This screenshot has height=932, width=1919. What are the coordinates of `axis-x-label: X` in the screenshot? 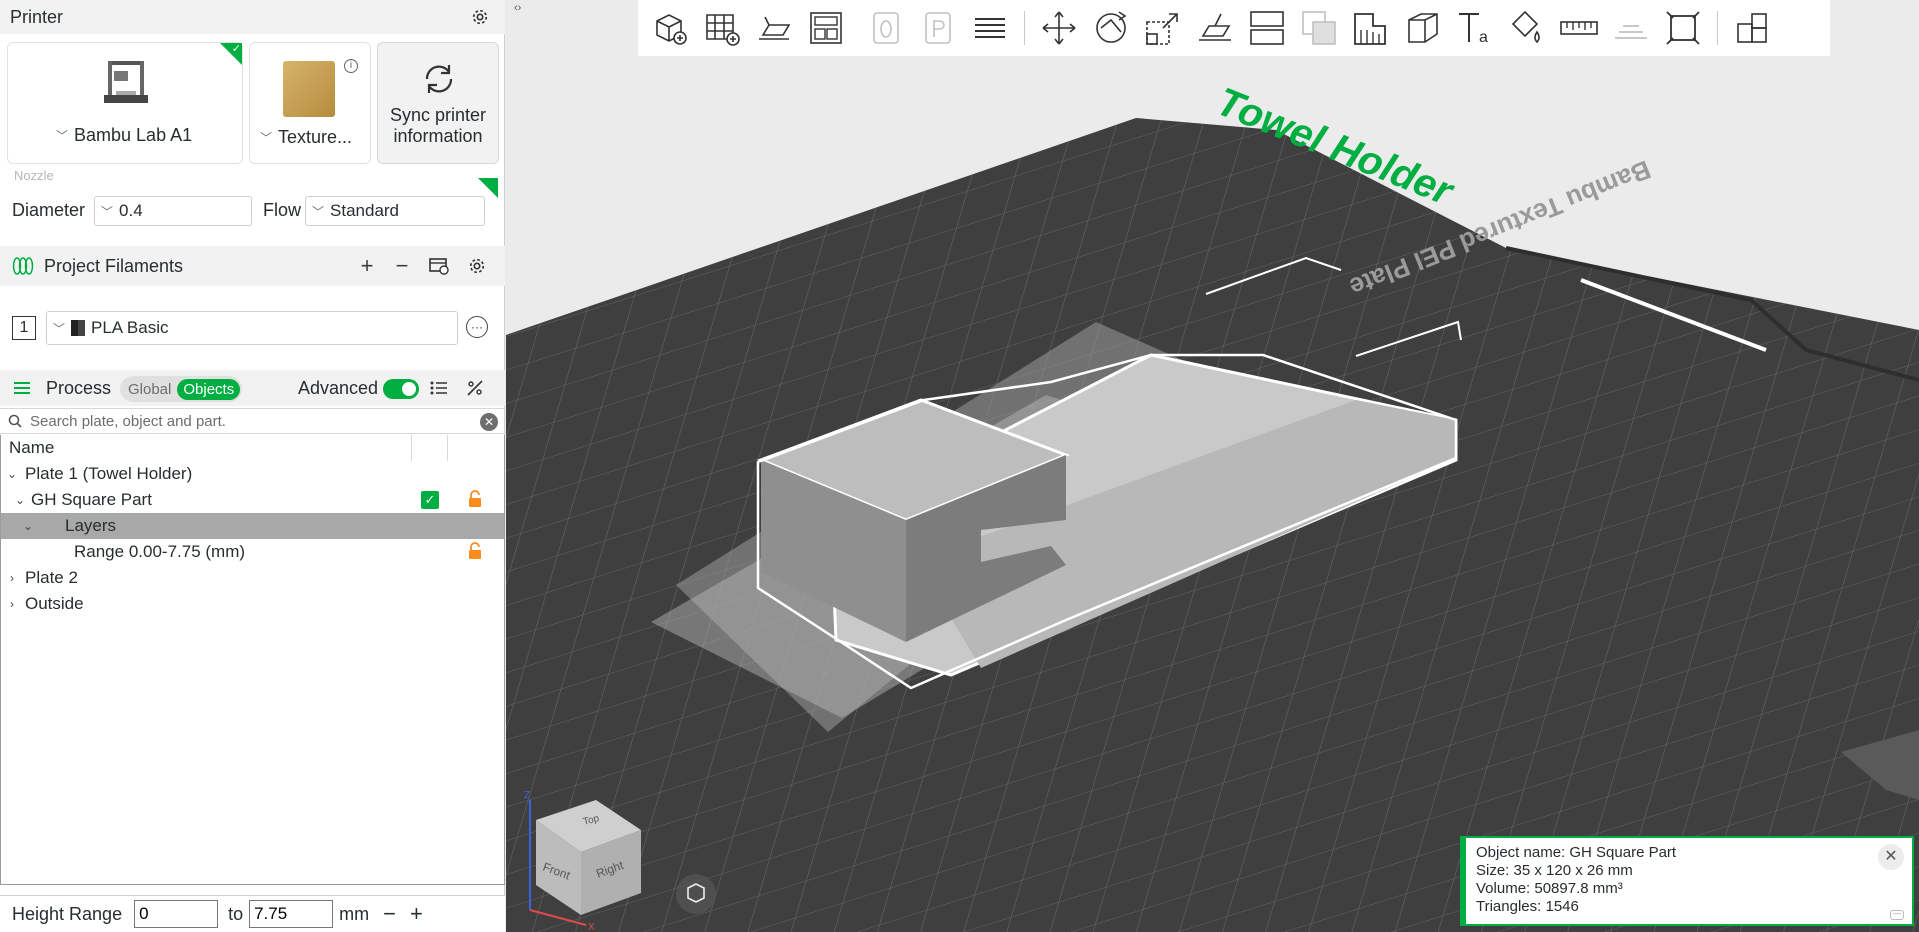 It's located at (591, 927).